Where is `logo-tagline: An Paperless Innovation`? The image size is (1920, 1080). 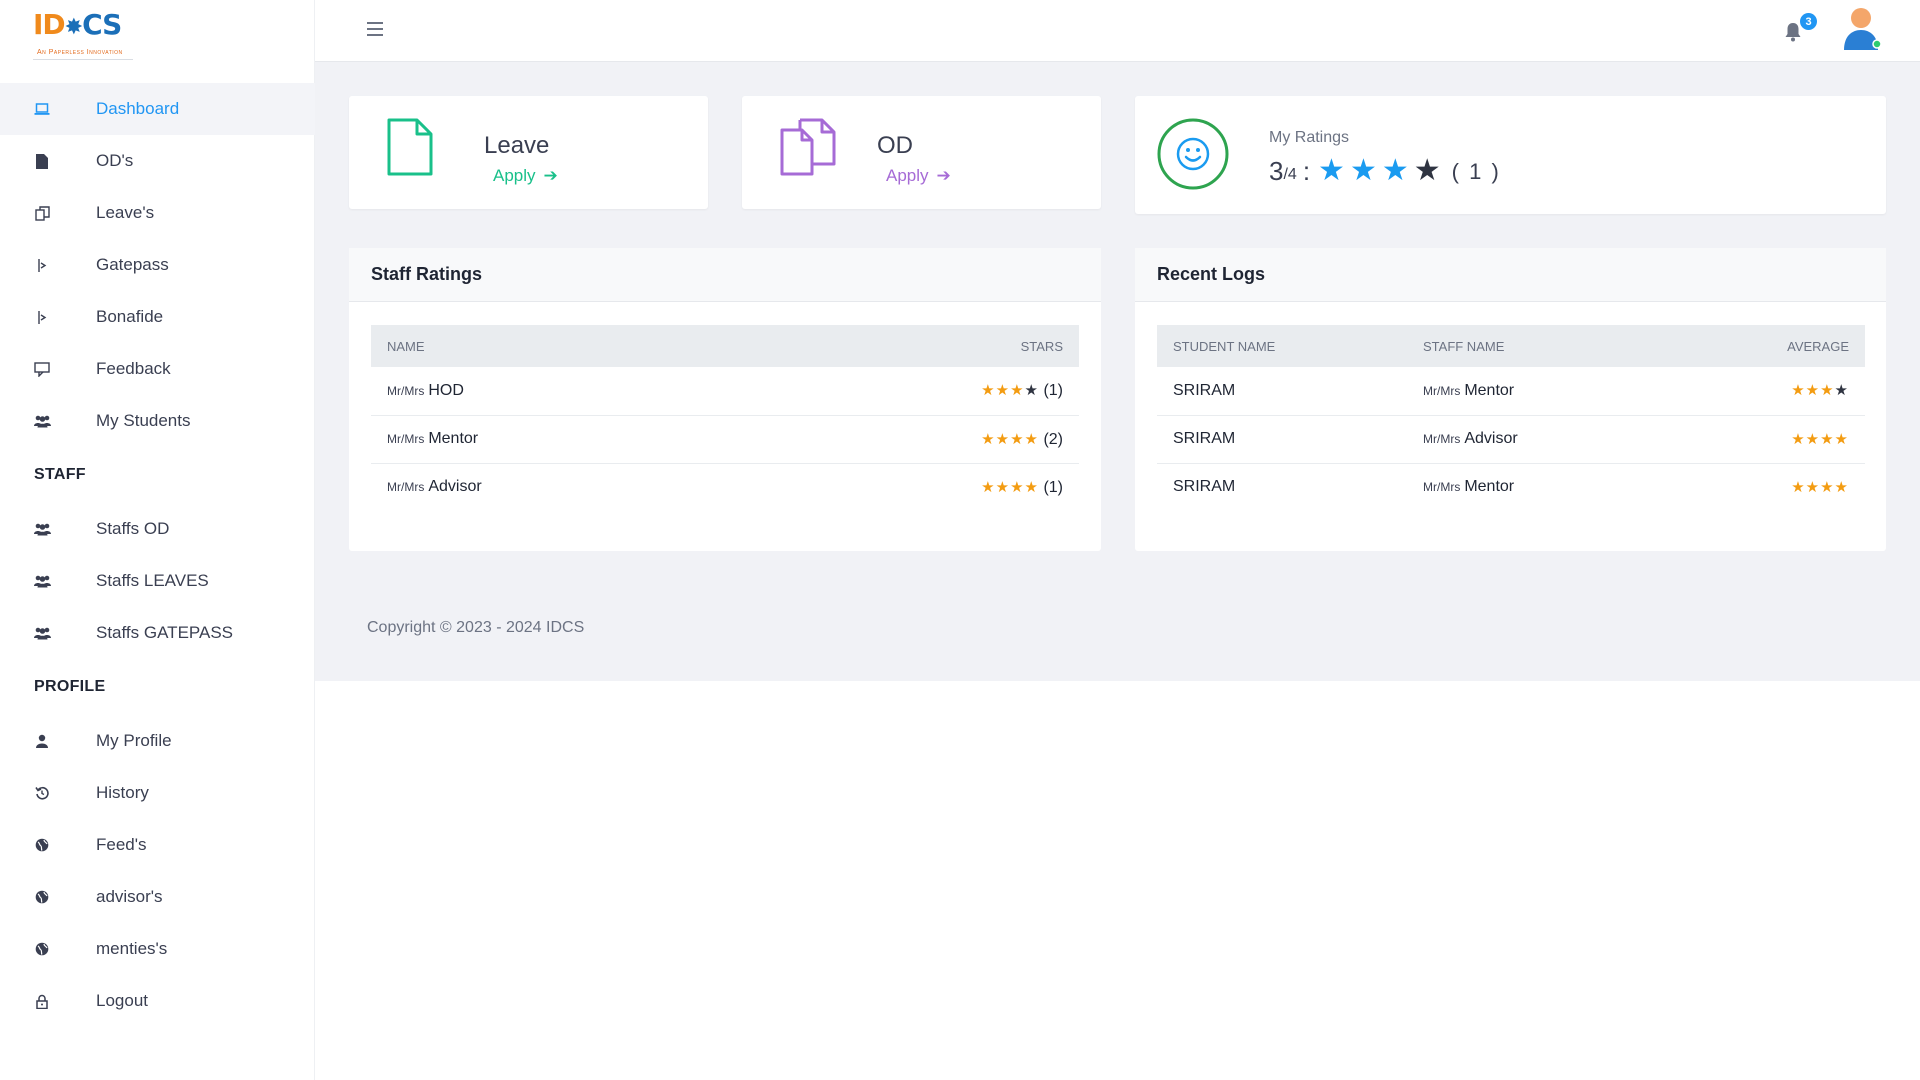
logo-tagline: An Paperless Innovation is located at coordinates (80, 52).